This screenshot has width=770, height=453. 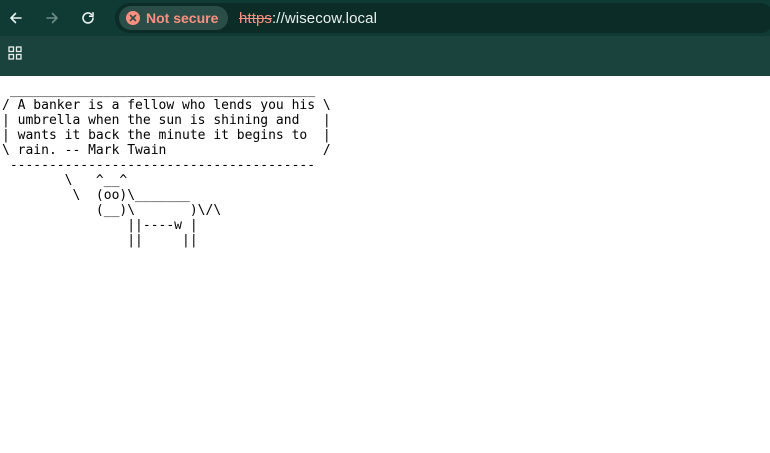 What do you see at coordinates (256, 18) in the screenshot?
I see `url-scheme: https` at bounding box center [256, 18].